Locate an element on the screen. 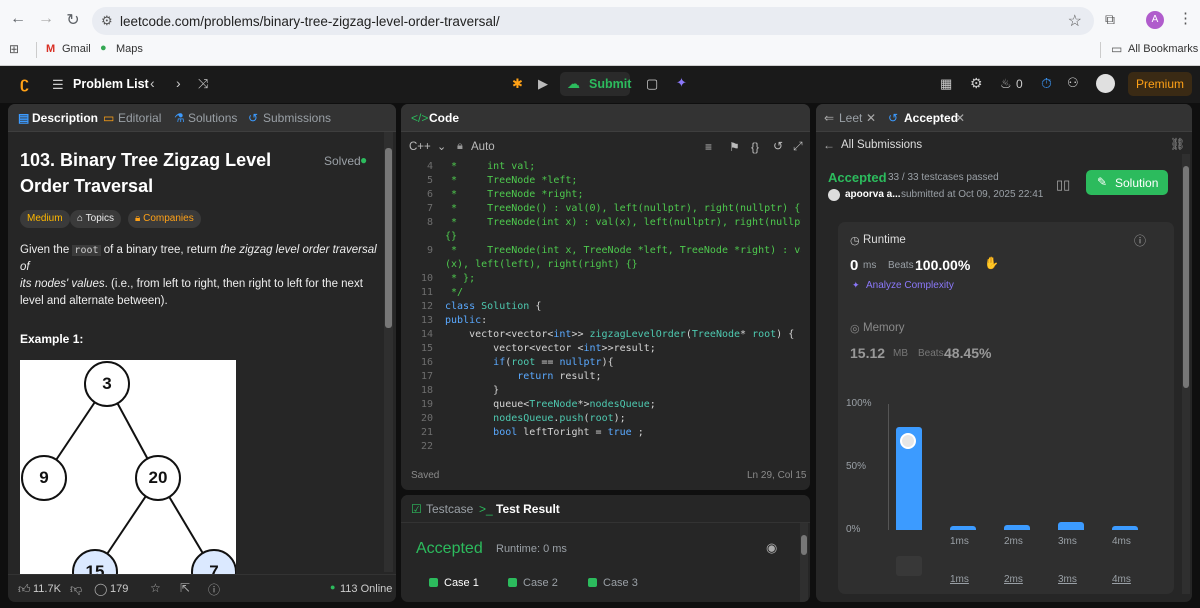 This screenshot has height=608, width=1200. format-icon: ≡ is located at coordinates (708, 147).